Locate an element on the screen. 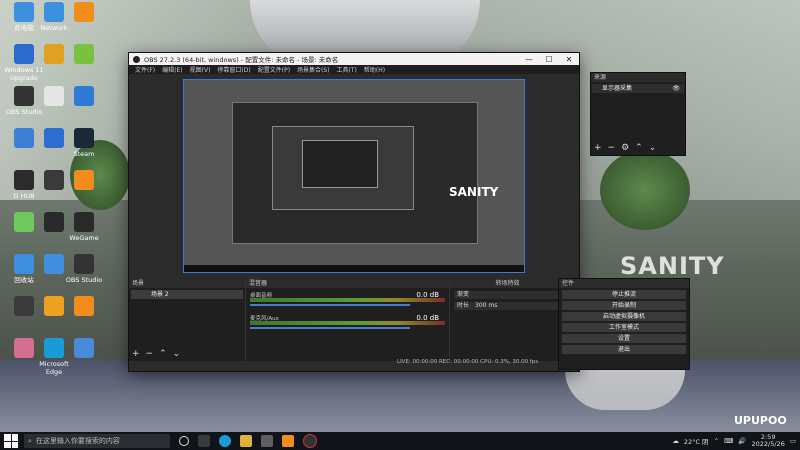  search-placeholder: 在这里输入你要搜索的内容 is located at coordinates (77, 441).